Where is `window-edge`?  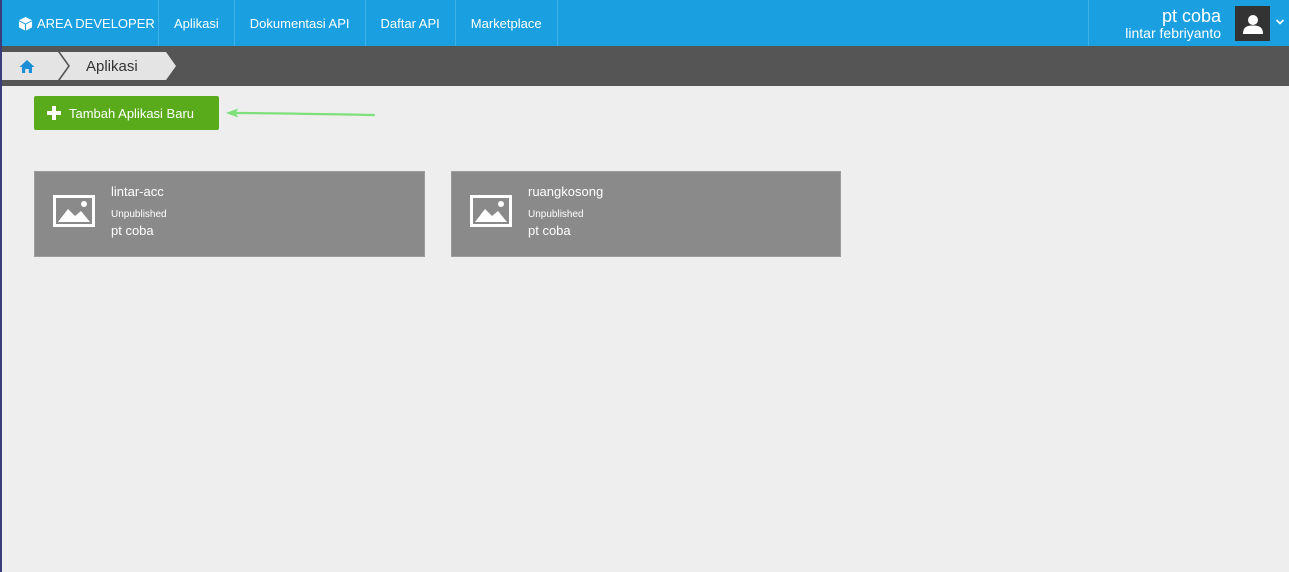
window-edge is located at coordinates (1, 286).